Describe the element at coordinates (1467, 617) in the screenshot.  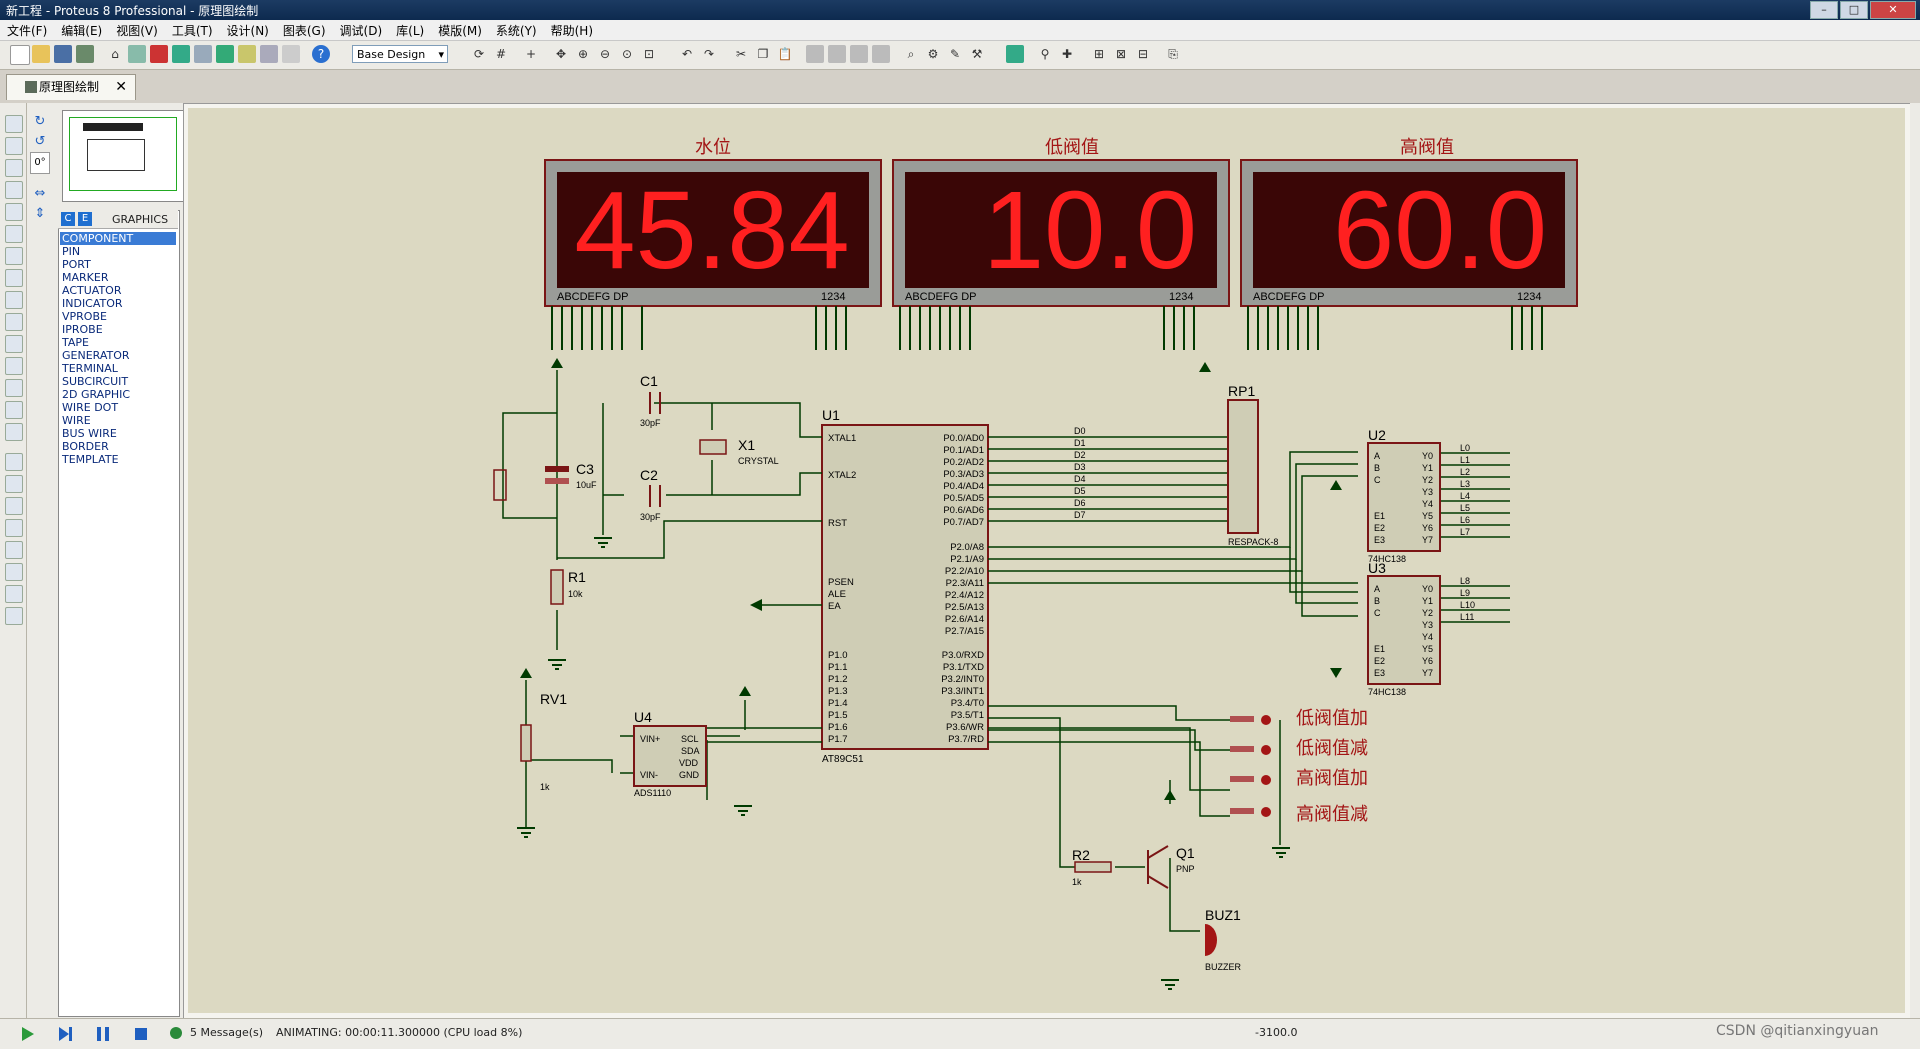
I see `svg-text: L11` at that location.